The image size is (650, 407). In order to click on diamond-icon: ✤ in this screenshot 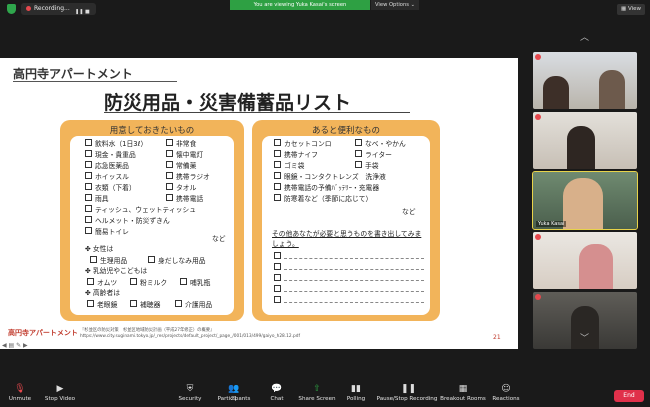, I will do `click(89, 293)`.